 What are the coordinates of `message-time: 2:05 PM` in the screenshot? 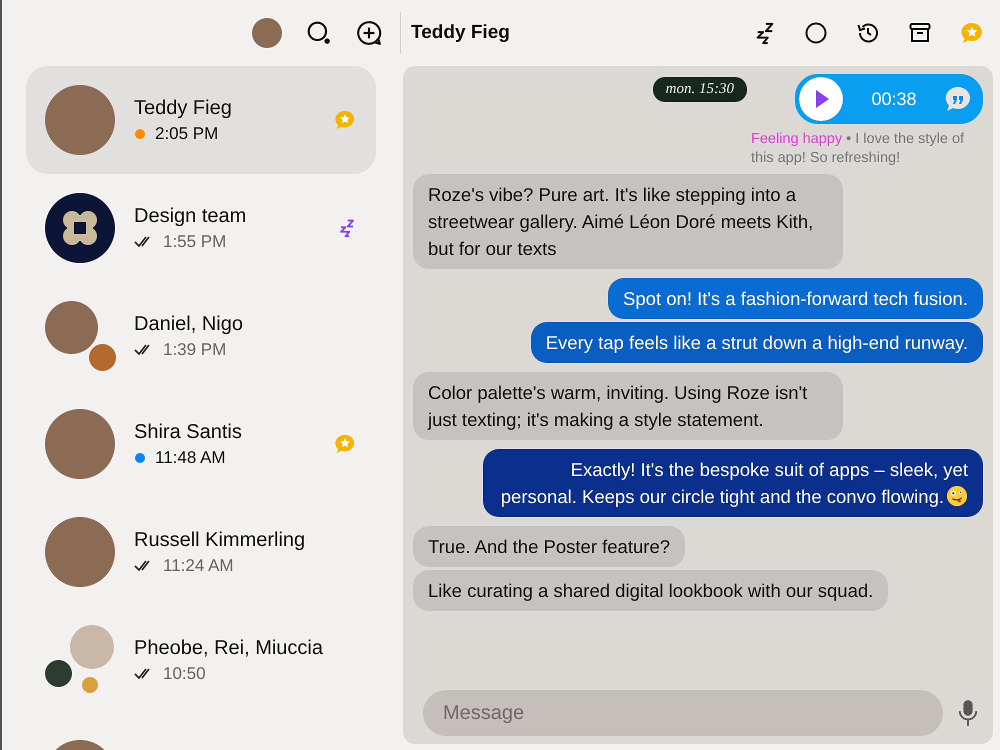 It's located at (186, 134).